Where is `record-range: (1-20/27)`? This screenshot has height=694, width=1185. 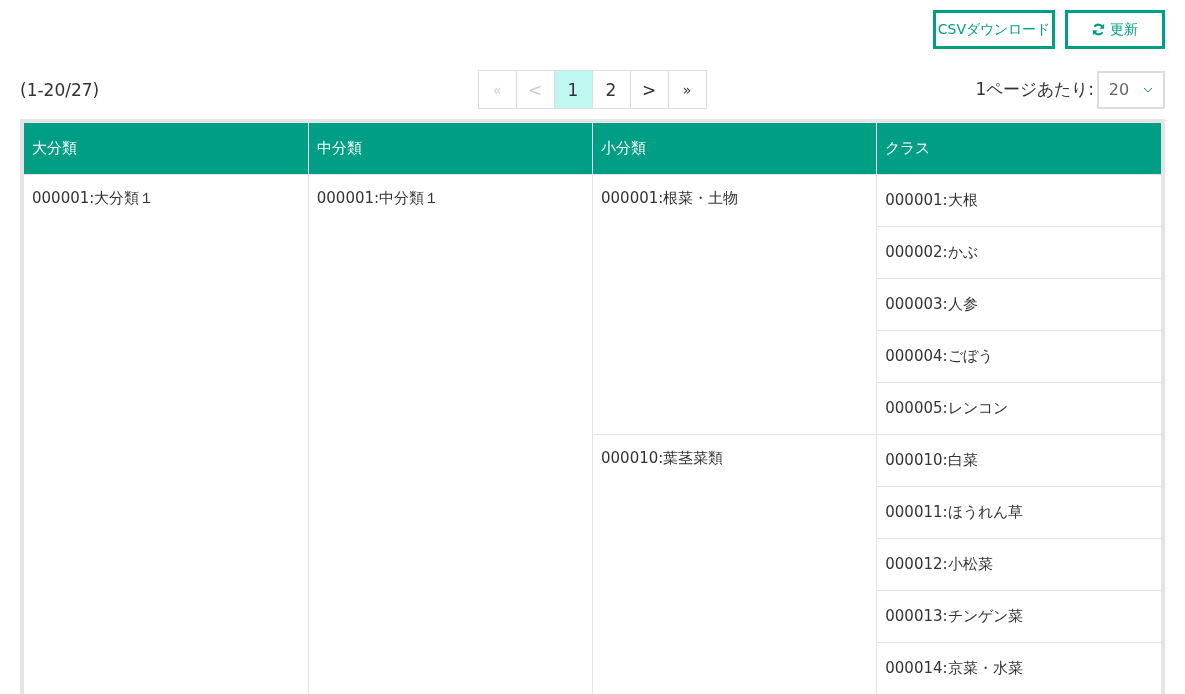
record-range: (1-20/27) is located at coordinates (60, 89).